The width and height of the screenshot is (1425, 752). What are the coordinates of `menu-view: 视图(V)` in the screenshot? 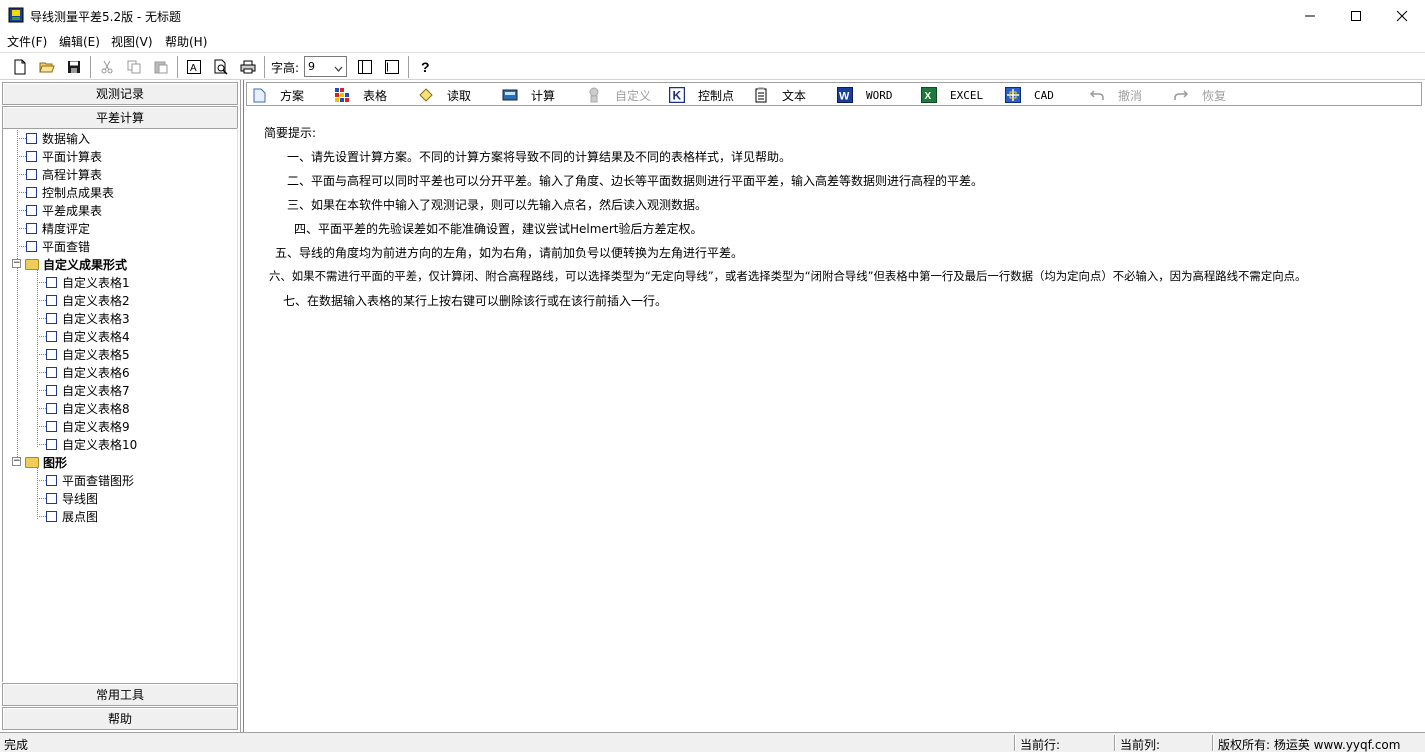 It's located at (132, 41).